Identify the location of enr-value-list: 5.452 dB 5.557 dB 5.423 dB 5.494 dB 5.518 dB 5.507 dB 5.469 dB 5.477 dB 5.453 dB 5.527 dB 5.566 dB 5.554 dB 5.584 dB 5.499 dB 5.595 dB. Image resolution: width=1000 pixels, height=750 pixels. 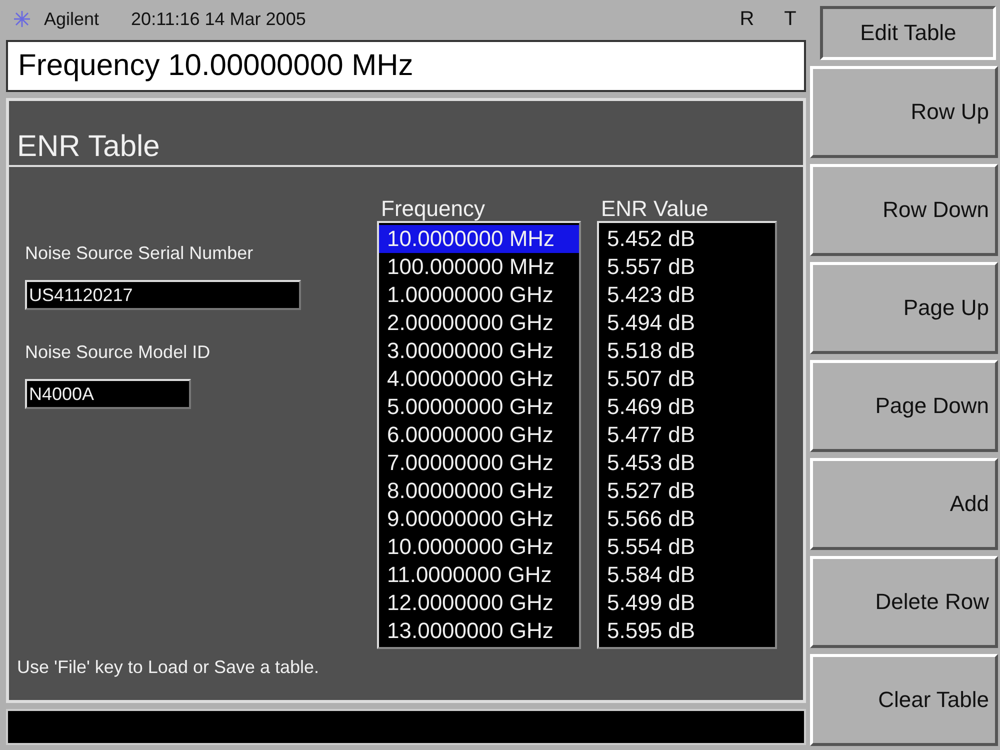
(687, 435).